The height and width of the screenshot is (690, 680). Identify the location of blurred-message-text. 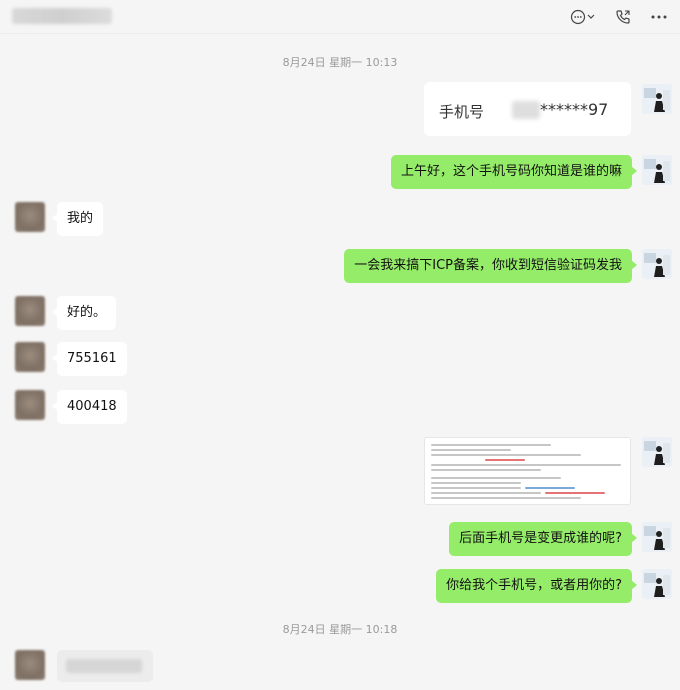
(104, 666).